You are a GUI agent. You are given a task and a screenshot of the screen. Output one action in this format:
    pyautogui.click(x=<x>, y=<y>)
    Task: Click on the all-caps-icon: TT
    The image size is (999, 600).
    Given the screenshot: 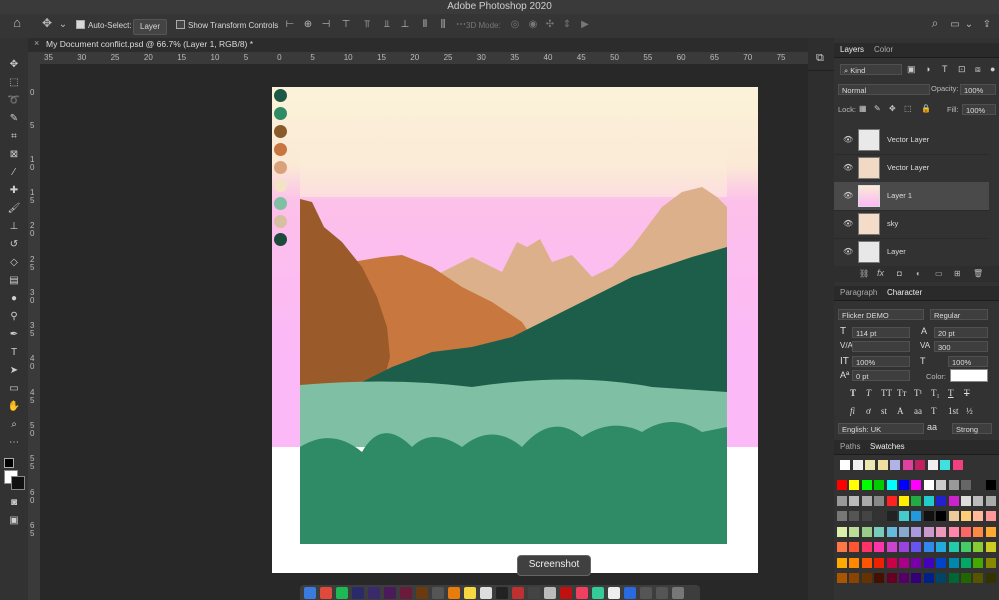 What is the action you would take?
    pyautogui.click(x=886, y=393)
    